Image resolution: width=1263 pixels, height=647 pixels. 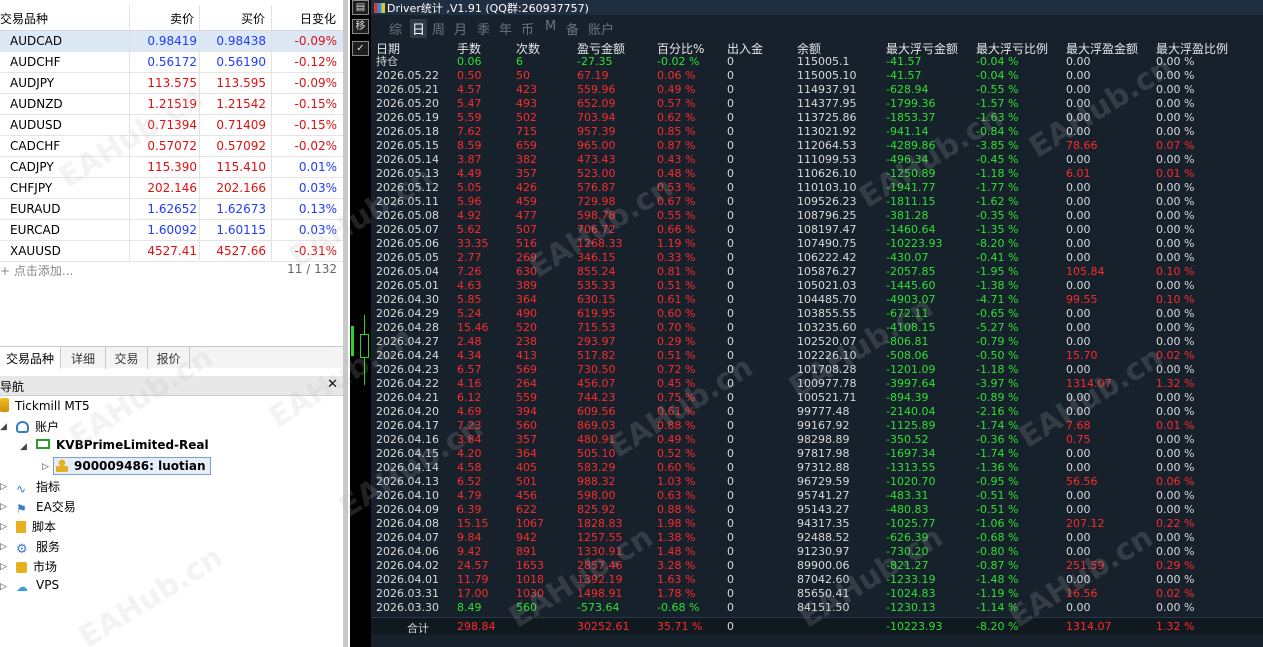 I want to click on col-symbol-header: 交易品种, so click(x=24, y=18).